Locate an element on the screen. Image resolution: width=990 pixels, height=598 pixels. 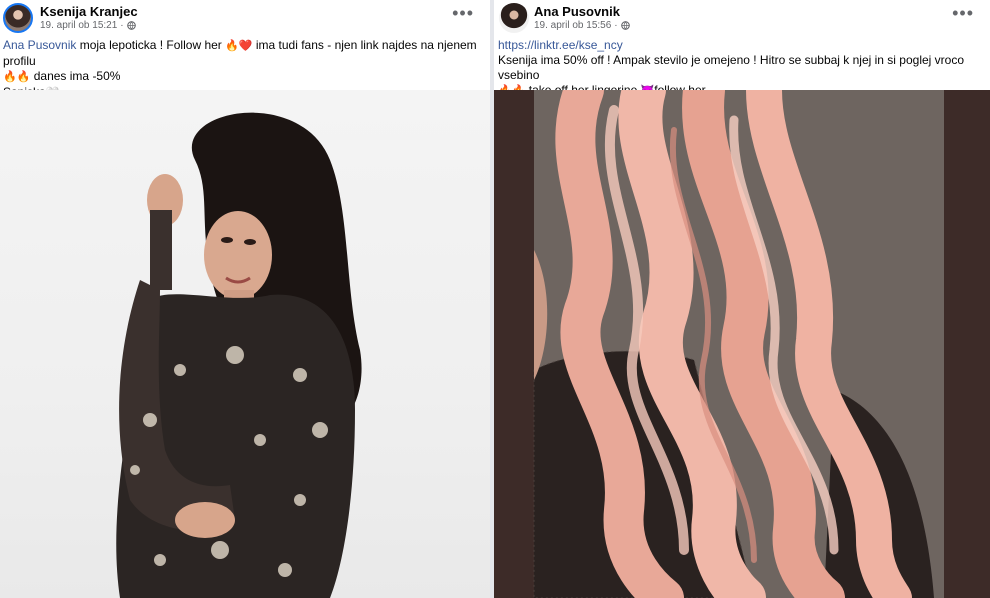
mention-link: Ana Pusovnik is located at coordinates (39, 45).